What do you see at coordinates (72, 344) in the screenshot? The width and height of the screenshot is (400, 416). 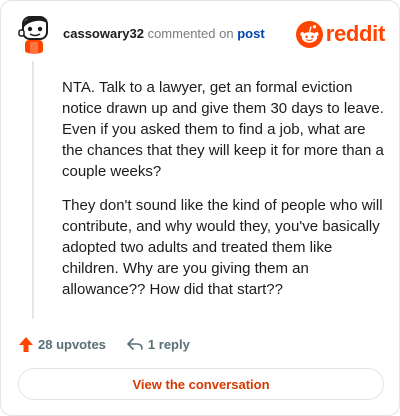 I see `upvotes-label: 28 upvotes` at bounding box center [72, 344].